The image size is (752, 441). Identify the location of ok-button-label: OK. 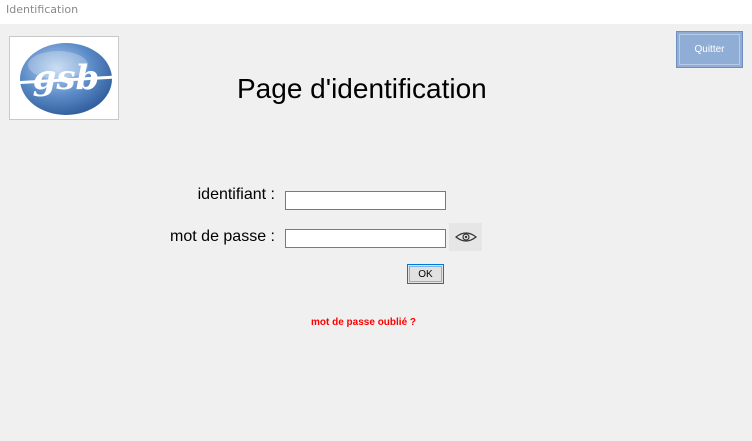
(425, 274).